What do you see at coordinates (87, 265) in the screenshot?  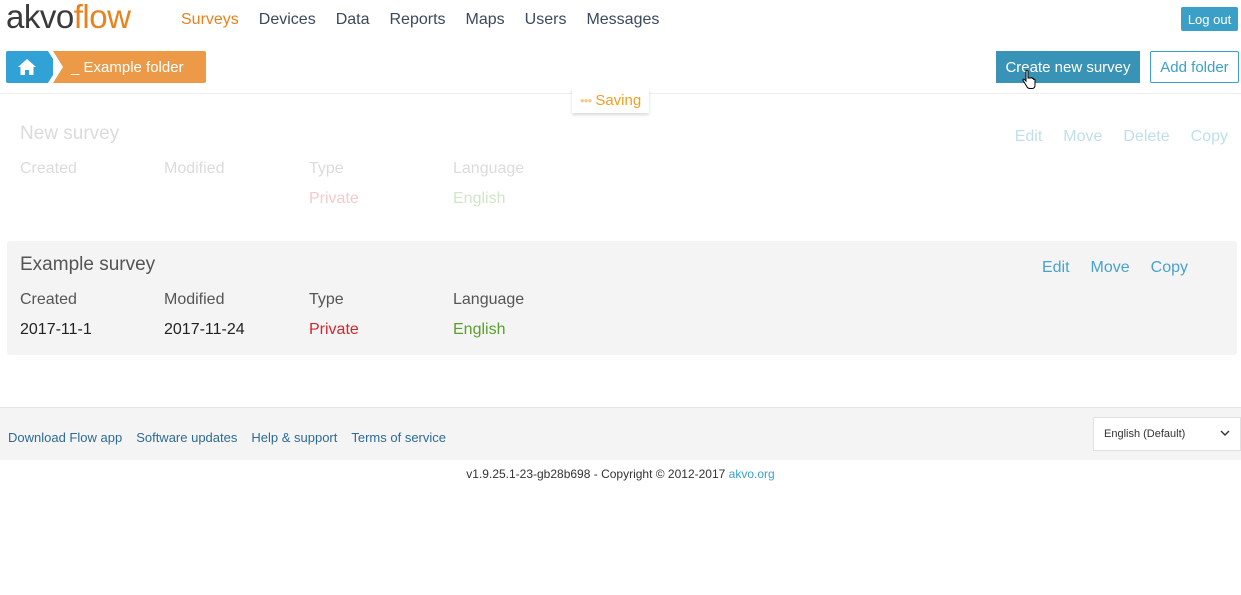 I see `survey-title: Example survey` at bounding box center [87, 265].